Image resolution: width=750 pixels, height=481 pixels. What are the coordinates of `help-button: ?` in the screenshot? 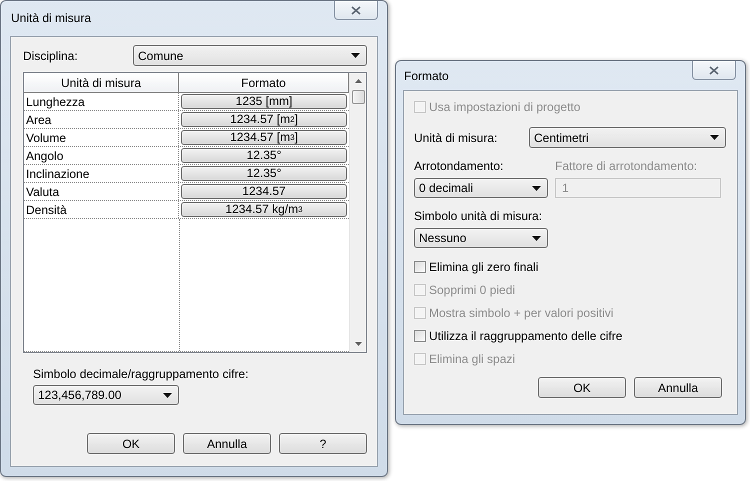 It's located at (323, 443).